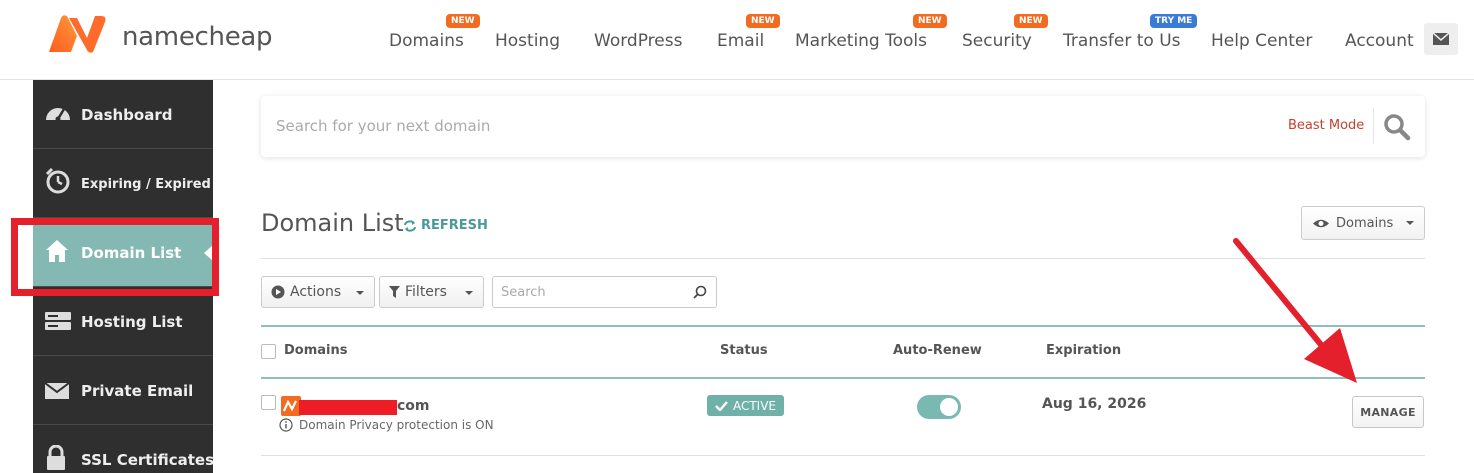 This screenshot has height=473, width=1474. What do you see at coordinates (268, 351) in the screenshot?
I see `select-all-checkbox` at bounding box center [268, 351].